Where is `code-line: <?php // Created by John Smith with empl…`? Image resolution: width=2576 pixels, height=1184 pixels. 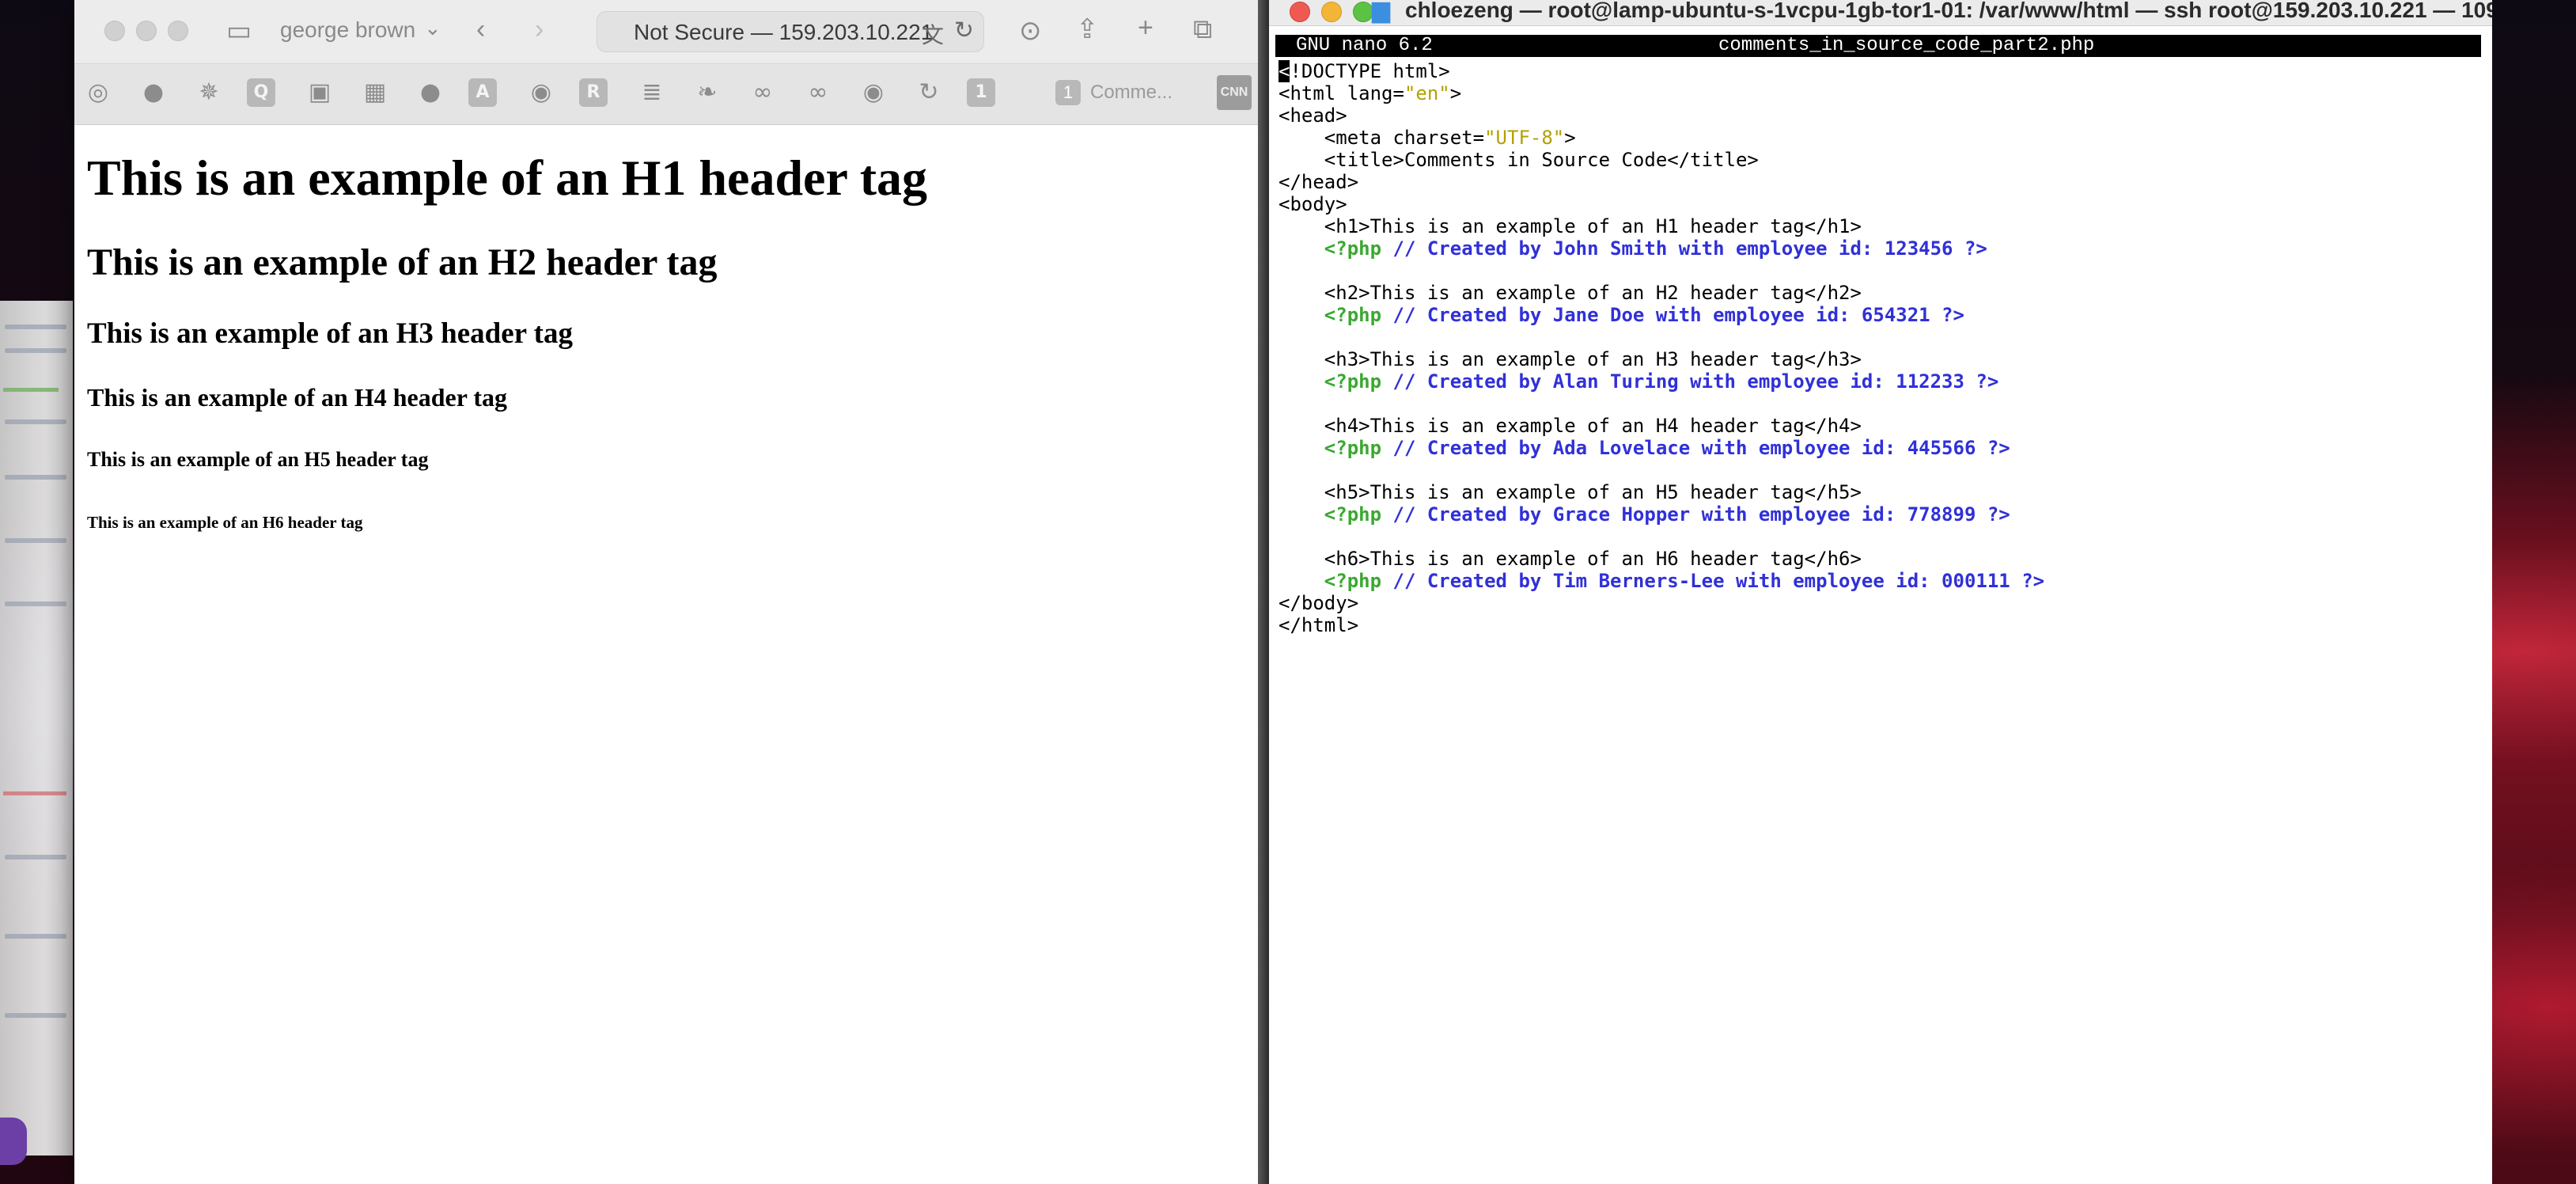 code-line: <?php // Created by John Smith with empl… is located at coordinates (1661, 249).